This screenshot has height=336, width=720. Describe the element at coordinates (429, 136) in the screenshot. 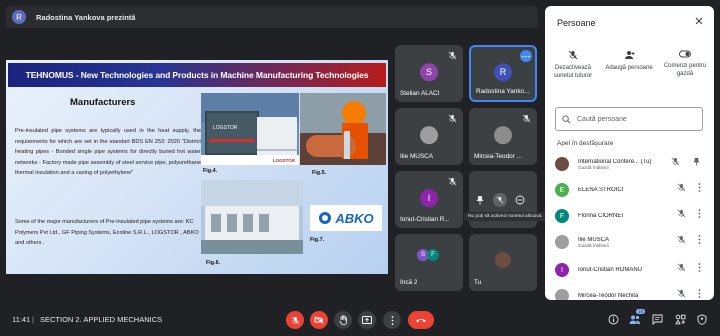

I see `participant-tile: Ilie MUSCA` at that location.